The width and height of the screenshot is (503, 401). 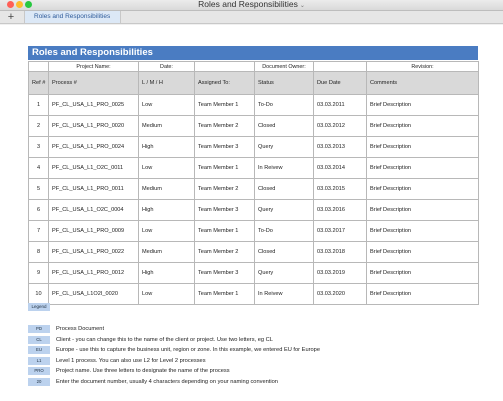 I want to click on chevron-down-icon: ⌄, so click(x=302, y=6).